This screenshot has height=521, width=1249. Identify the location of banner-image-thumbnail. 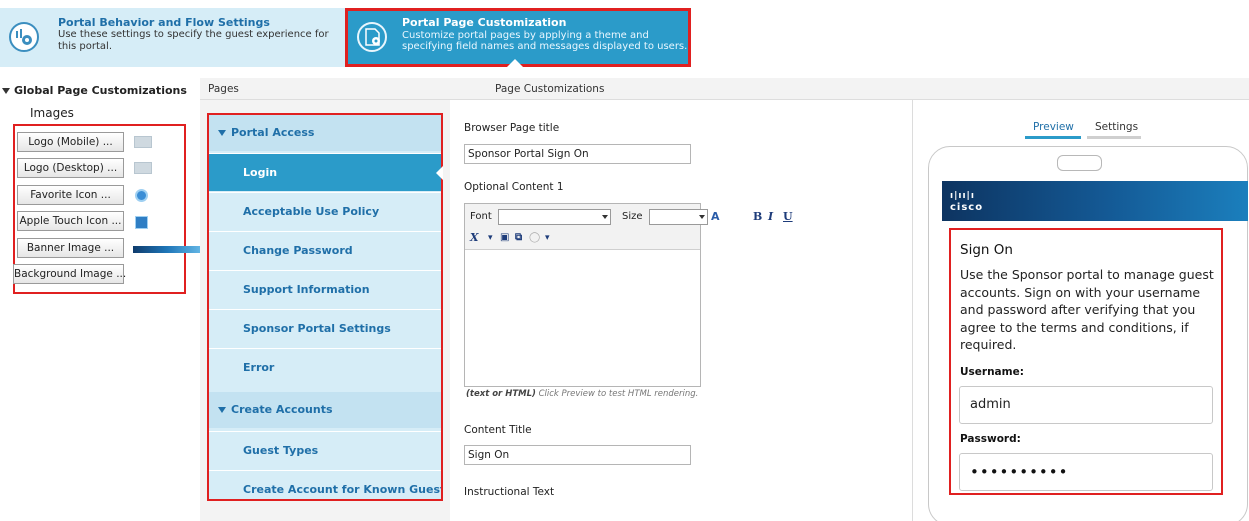
(167, 249).